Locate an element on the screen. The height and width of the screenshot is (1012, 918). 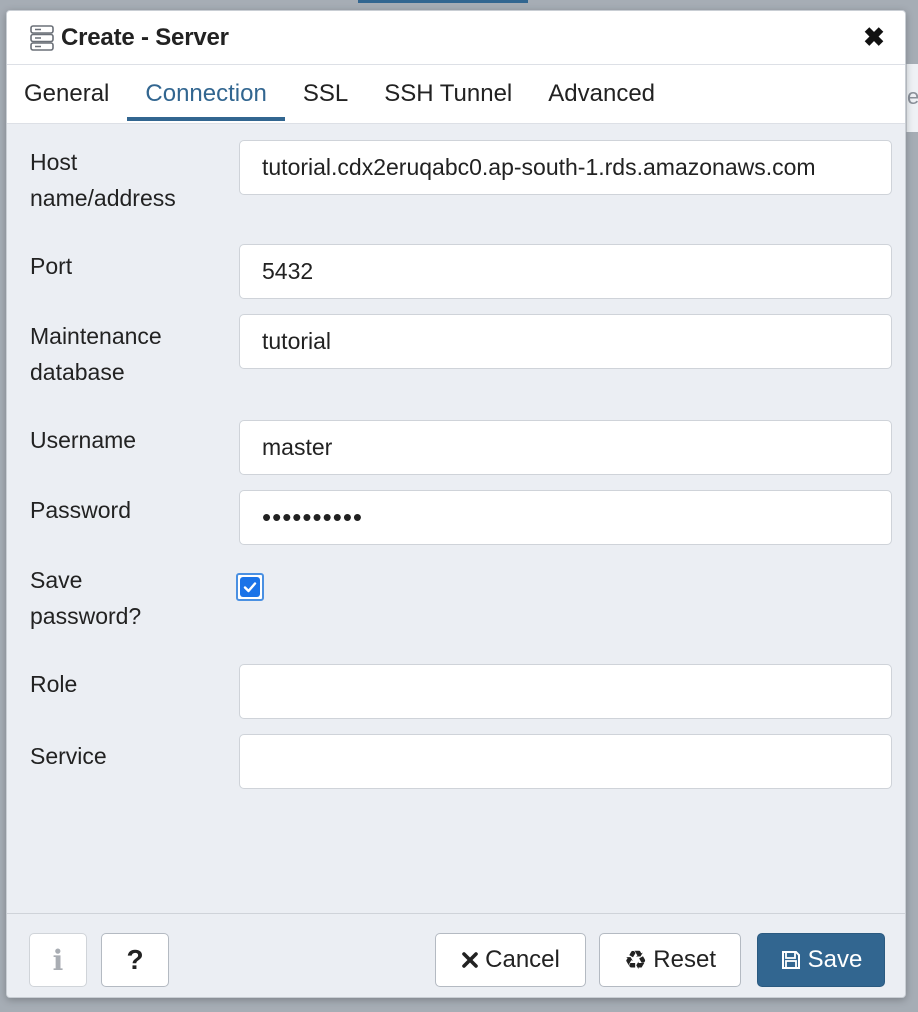
floppy-disk-icon is located at coordinates (791, 960).